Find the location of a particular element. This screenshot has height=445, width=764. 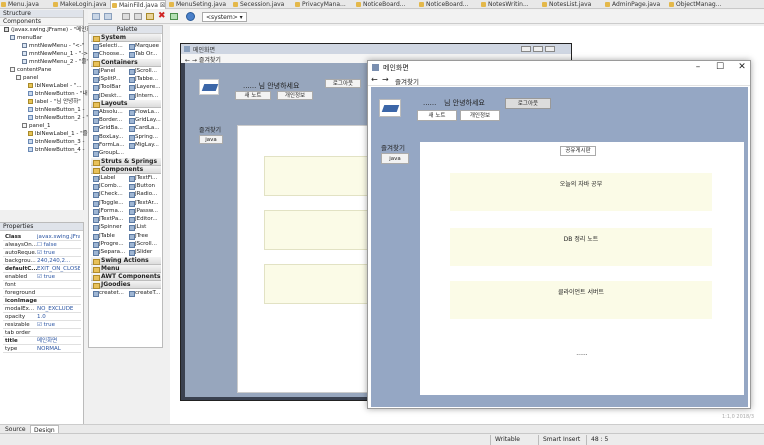

property-row: tab order is located at coordinates (42, 333).